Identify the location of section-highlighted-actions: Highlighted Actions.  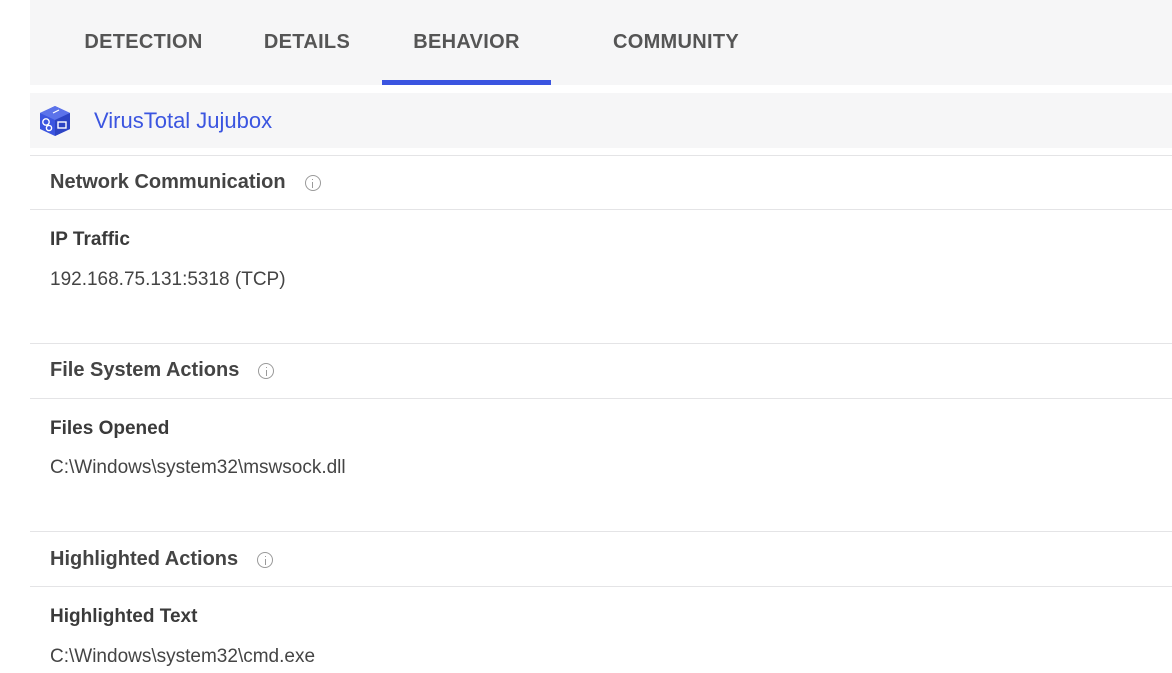
(162, 559).